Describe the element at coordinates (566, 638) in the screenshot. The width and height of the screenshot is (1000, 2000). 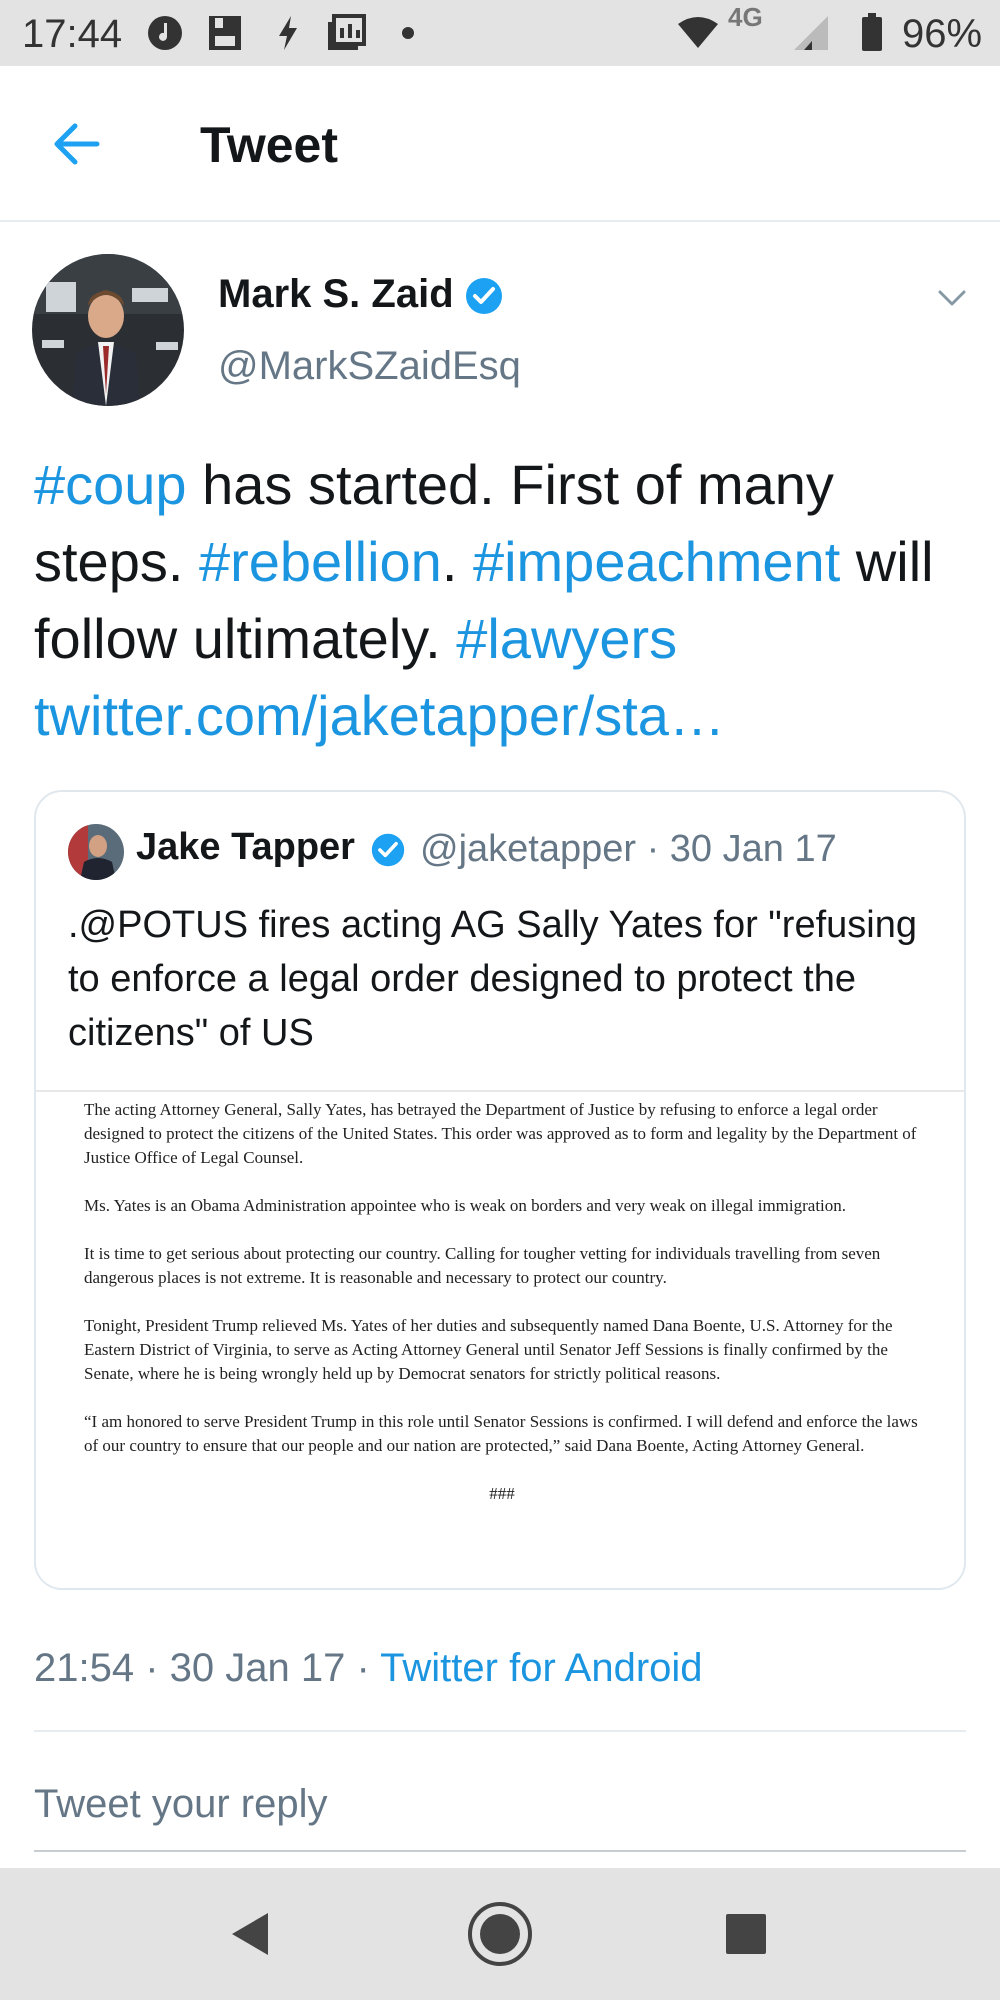
I see `hashtag-link: #lawyers` at that location.